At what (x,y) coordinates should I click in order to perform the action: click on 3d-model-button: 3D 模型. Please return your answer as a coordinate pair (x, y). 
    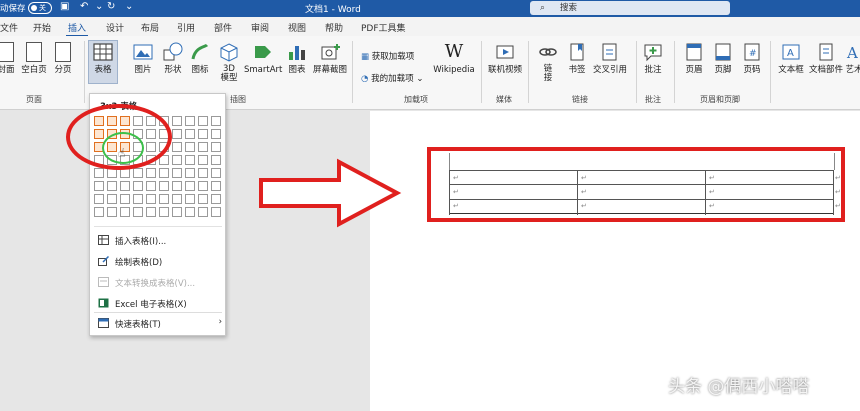
    Looking at the image, I should click on (229, 62).